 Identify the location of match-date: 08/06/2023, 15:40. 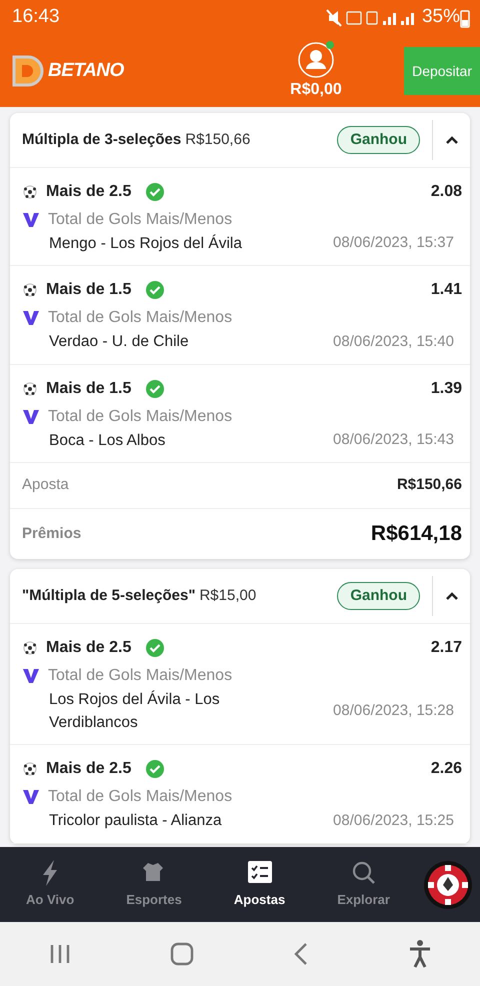
(393, 342).